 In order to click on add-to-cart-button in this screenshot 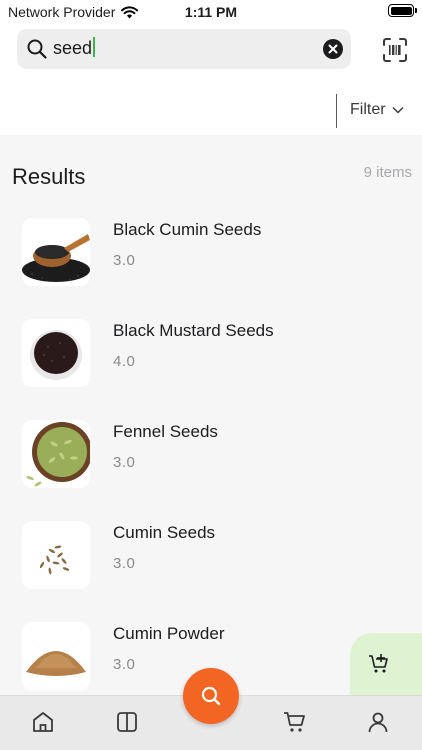, I will do `click(386, 664)`.